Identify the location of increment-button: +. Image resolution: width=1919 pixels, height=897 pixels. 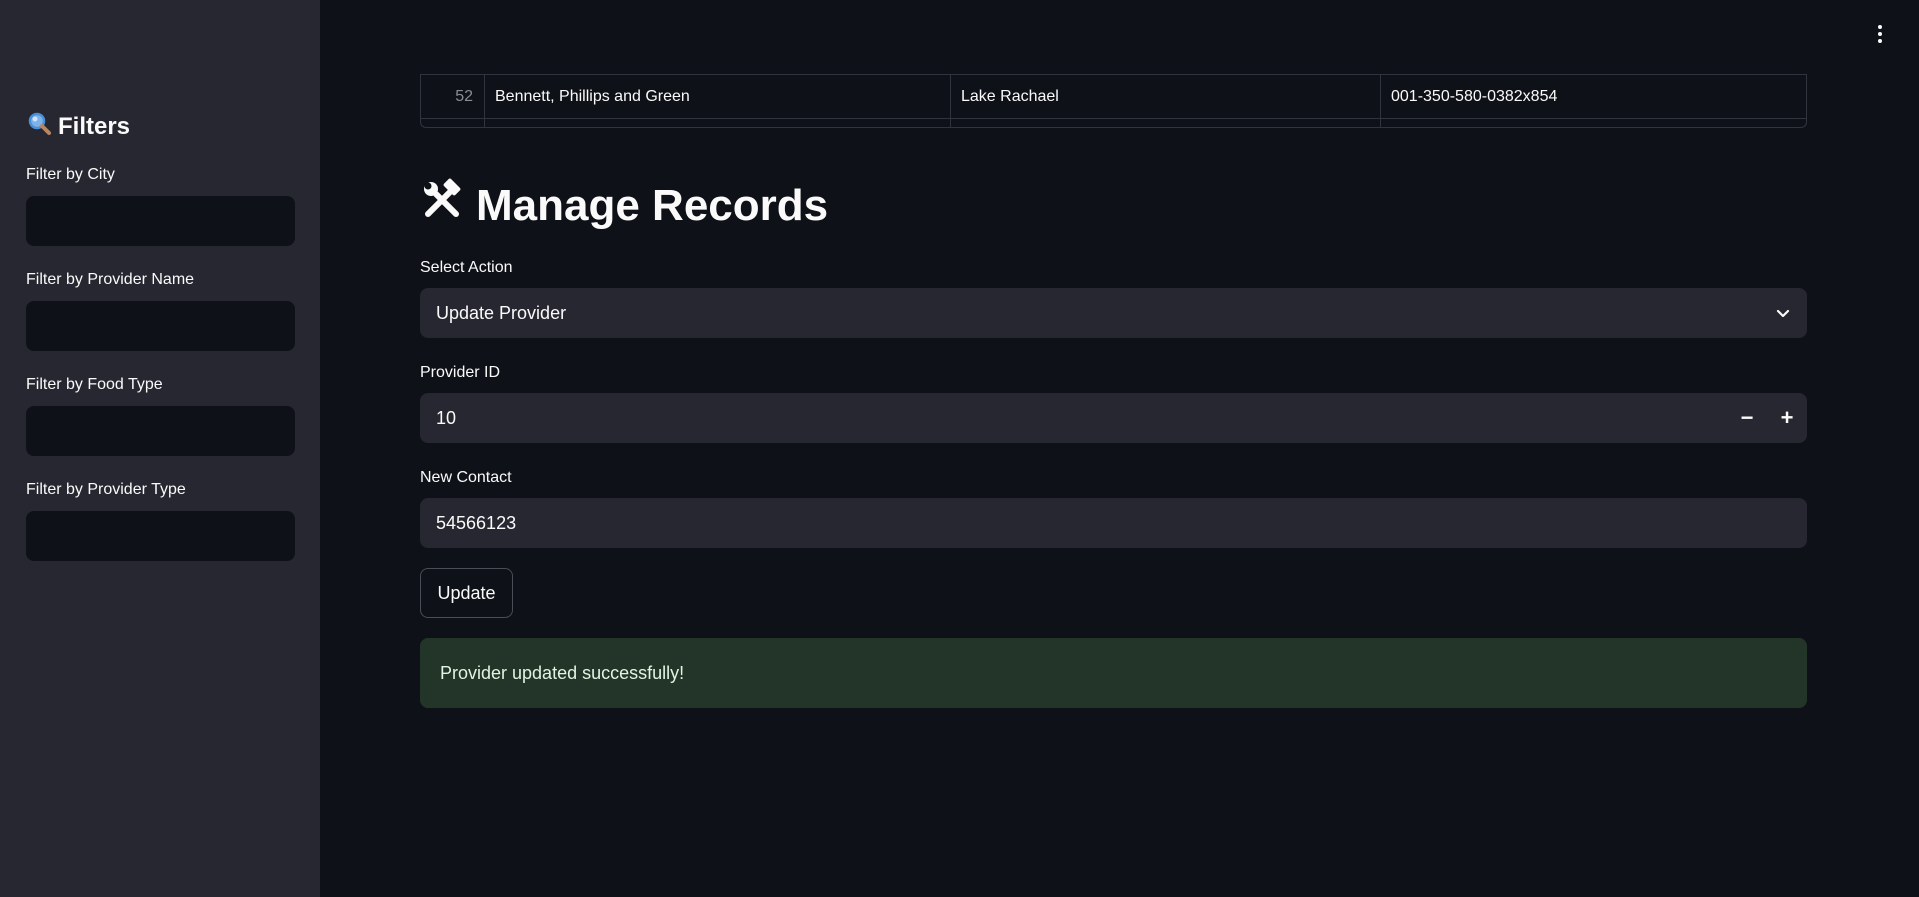
(1787, 418).